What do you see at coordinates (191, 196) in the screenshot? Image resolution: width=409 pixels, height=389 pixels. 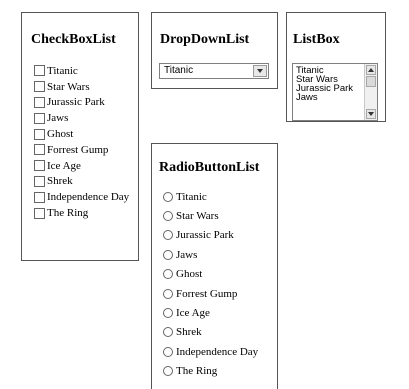 I see `radio-label: Titanic` at bounding box center [191, 196].